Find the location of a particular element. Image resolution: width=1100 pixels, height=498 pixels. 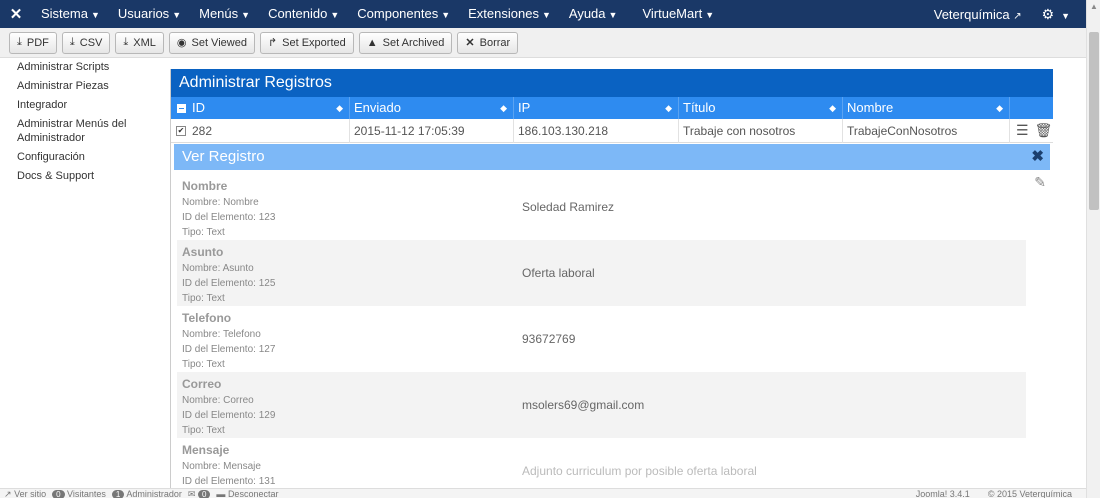

navbar-right: Veterquímica ↗ ⚙ ▼ is located at coordinates (1004, 14).